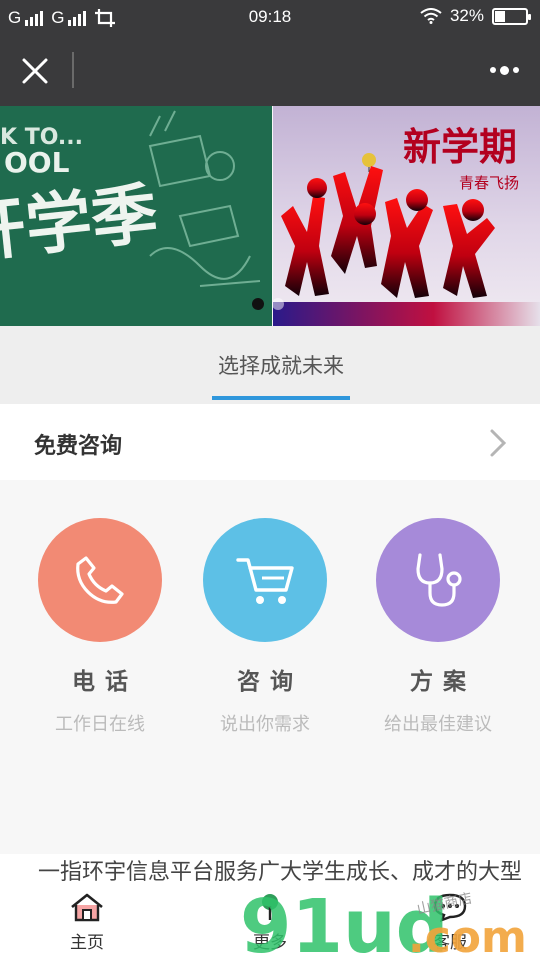  I want to click on bottom-nav-service: 客服, so click(450, 922).